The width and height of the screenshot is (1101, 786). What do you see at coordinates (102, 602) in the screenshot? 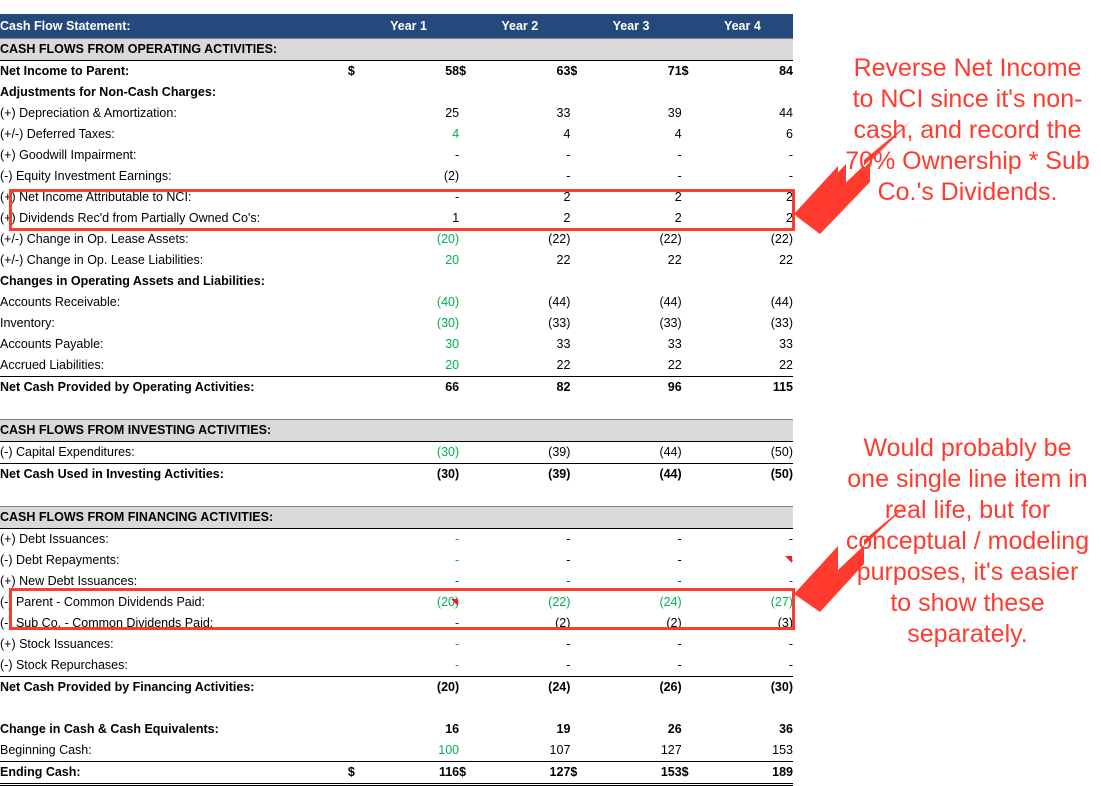
I see `row-label: (-) Parent - Common Dividends Paid:` at bounding box center [102, 602].